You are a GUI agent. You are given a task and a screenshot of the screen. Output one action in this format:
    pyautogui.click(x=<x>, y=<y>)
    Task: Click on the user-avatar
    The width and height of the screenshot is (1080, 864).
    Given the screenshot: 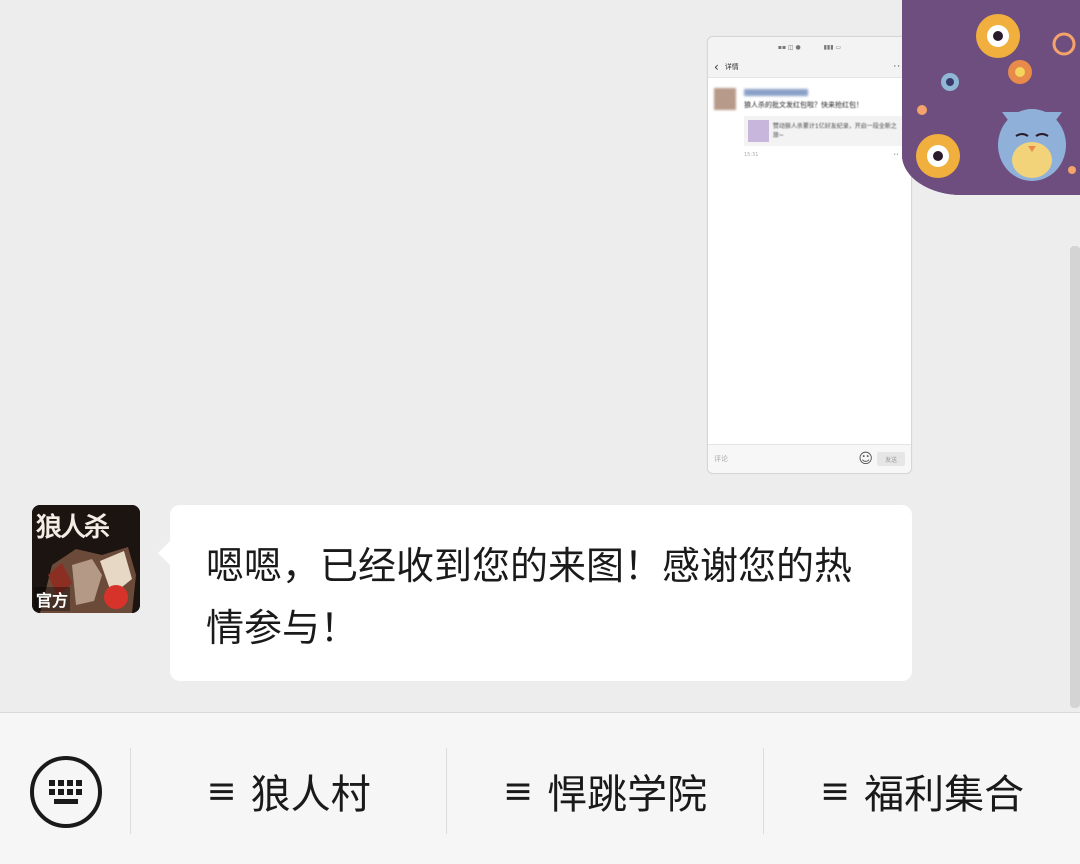 What is the action you would take?
    pyautogui.click(x=991, y=97)
    